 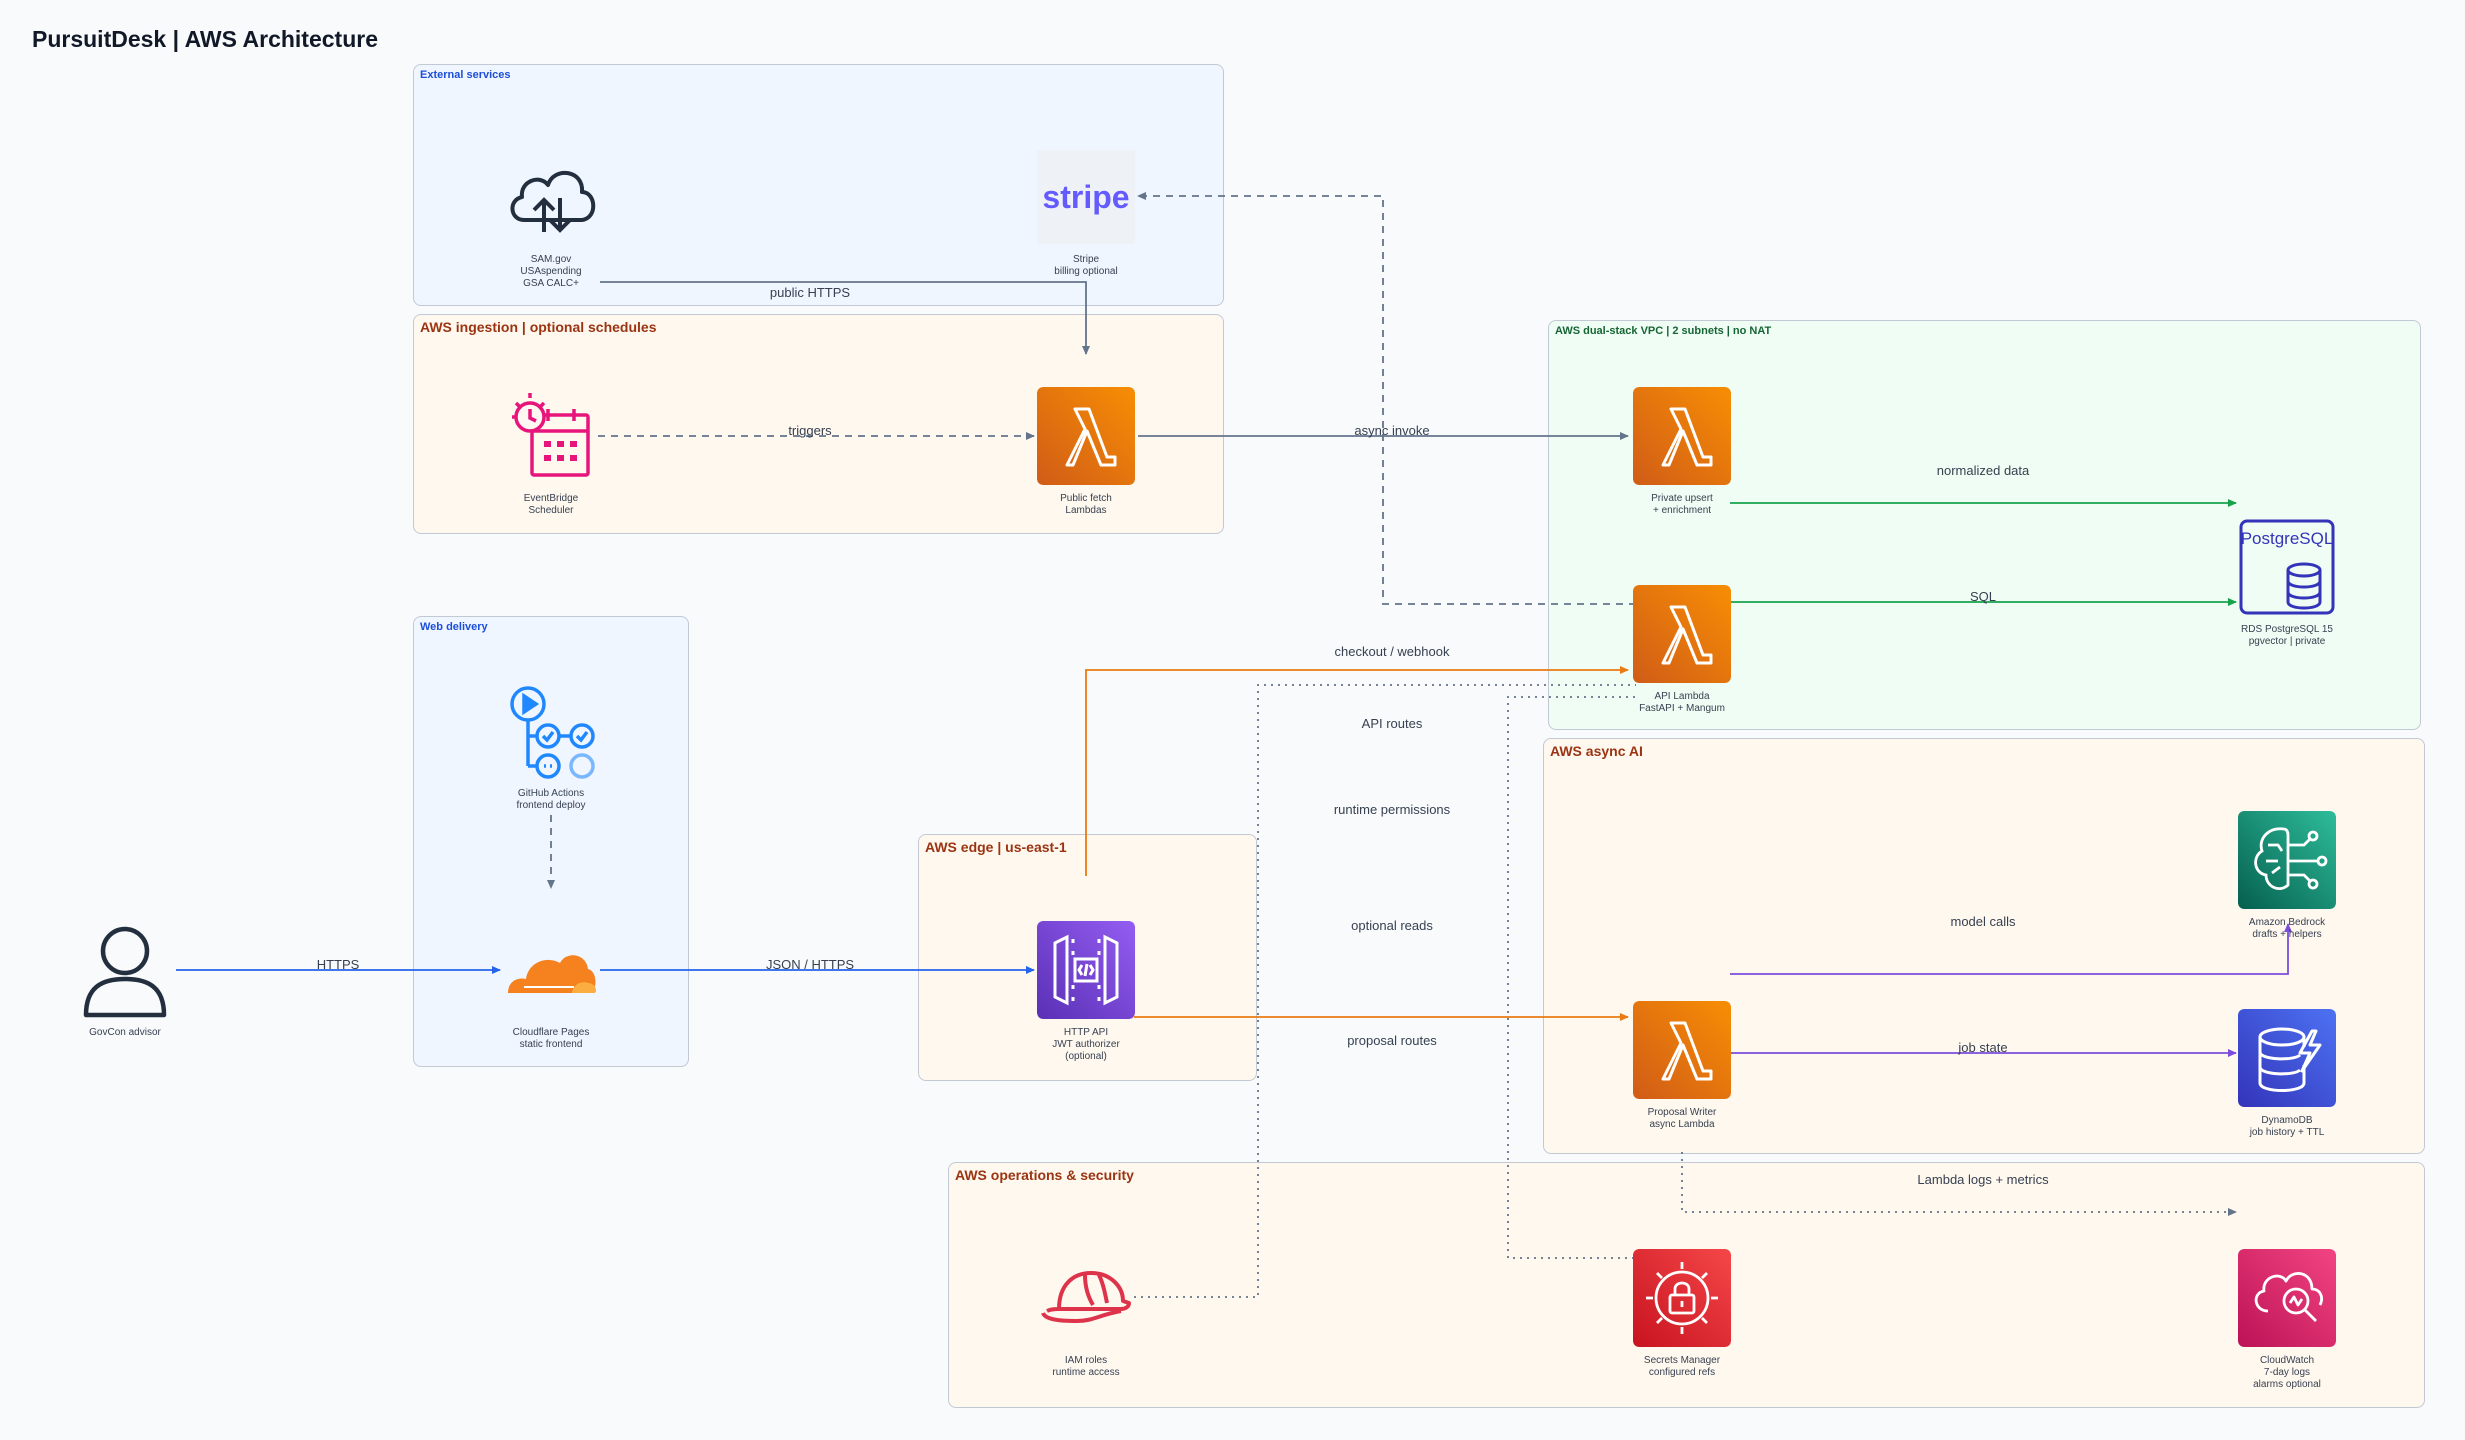 What do you see at coordinates (552, 732) in the screenshot?
I see `github-actions-icon` at bounding box center [552, 732].